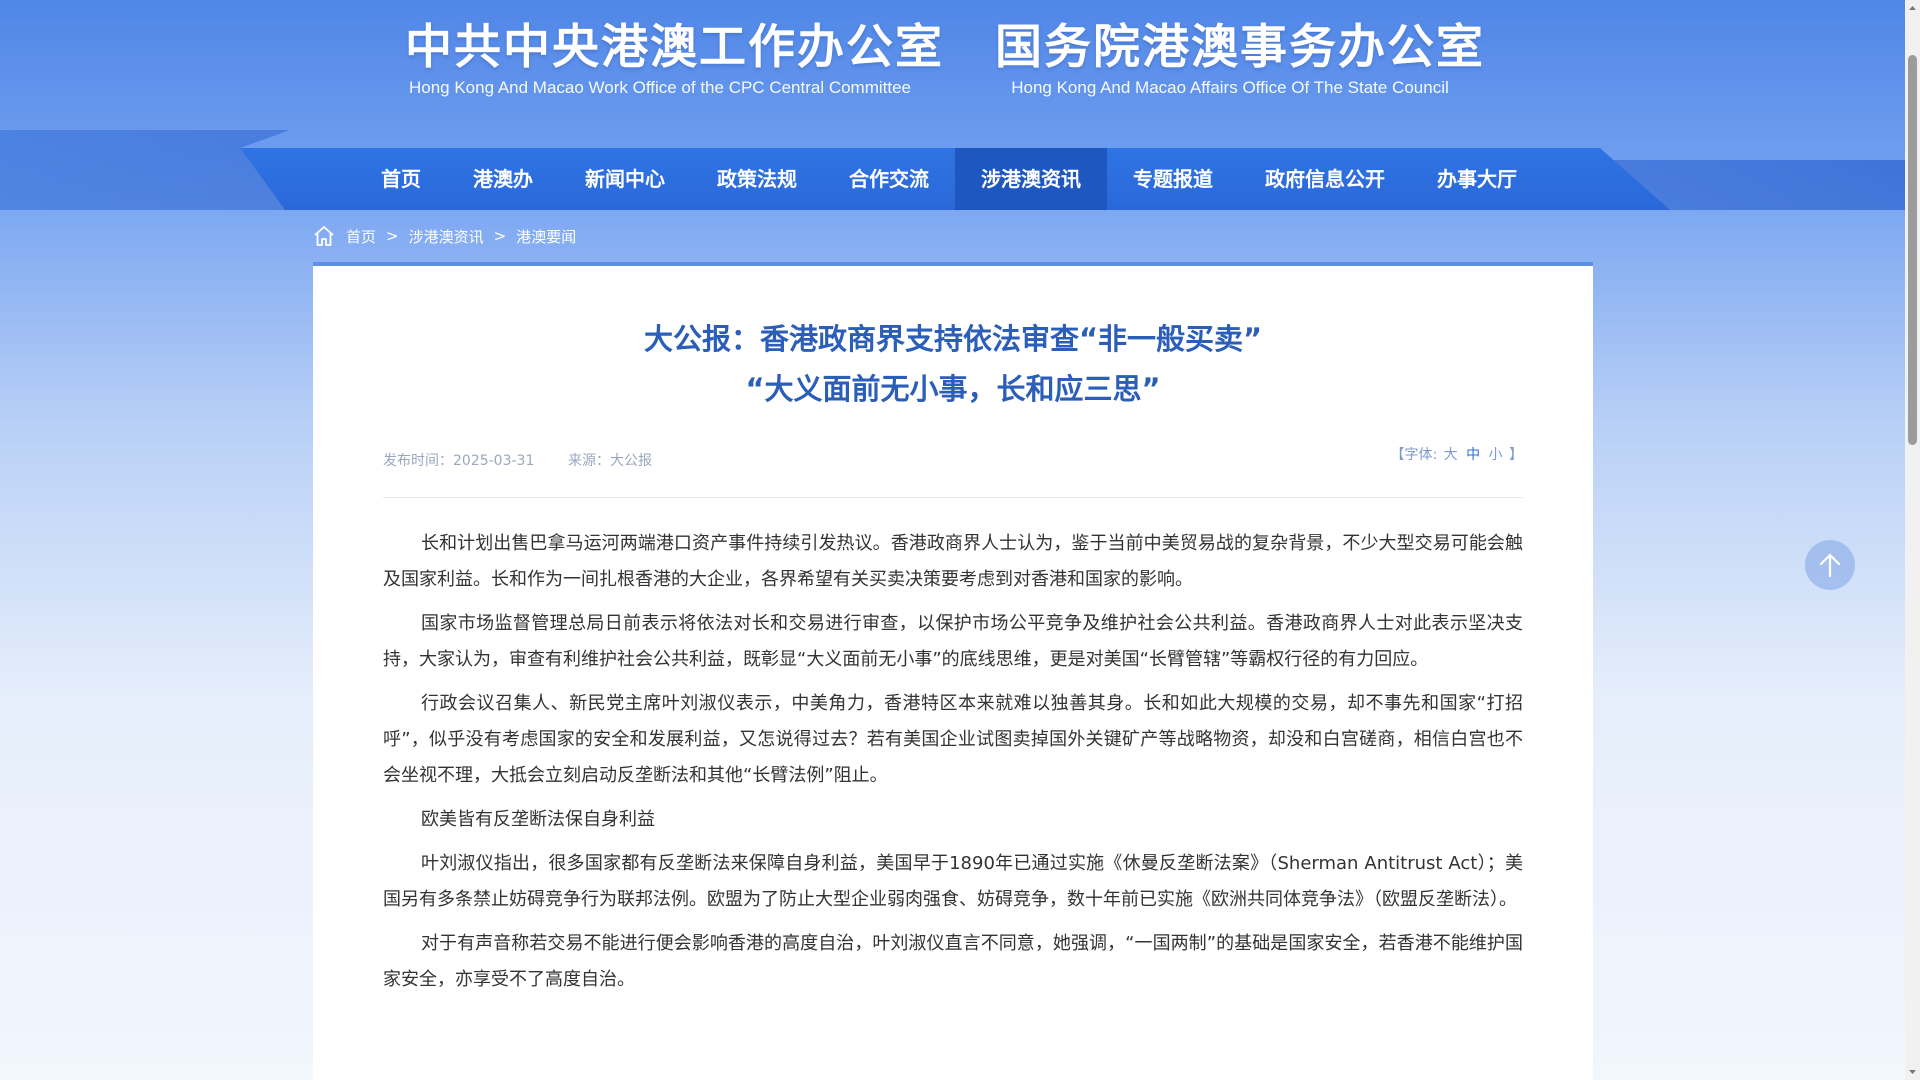 This screenshot has height=1080, width=1920. Describe the element at coordinates (324, 236) in the screenshot. I see `home-icon` at that location.